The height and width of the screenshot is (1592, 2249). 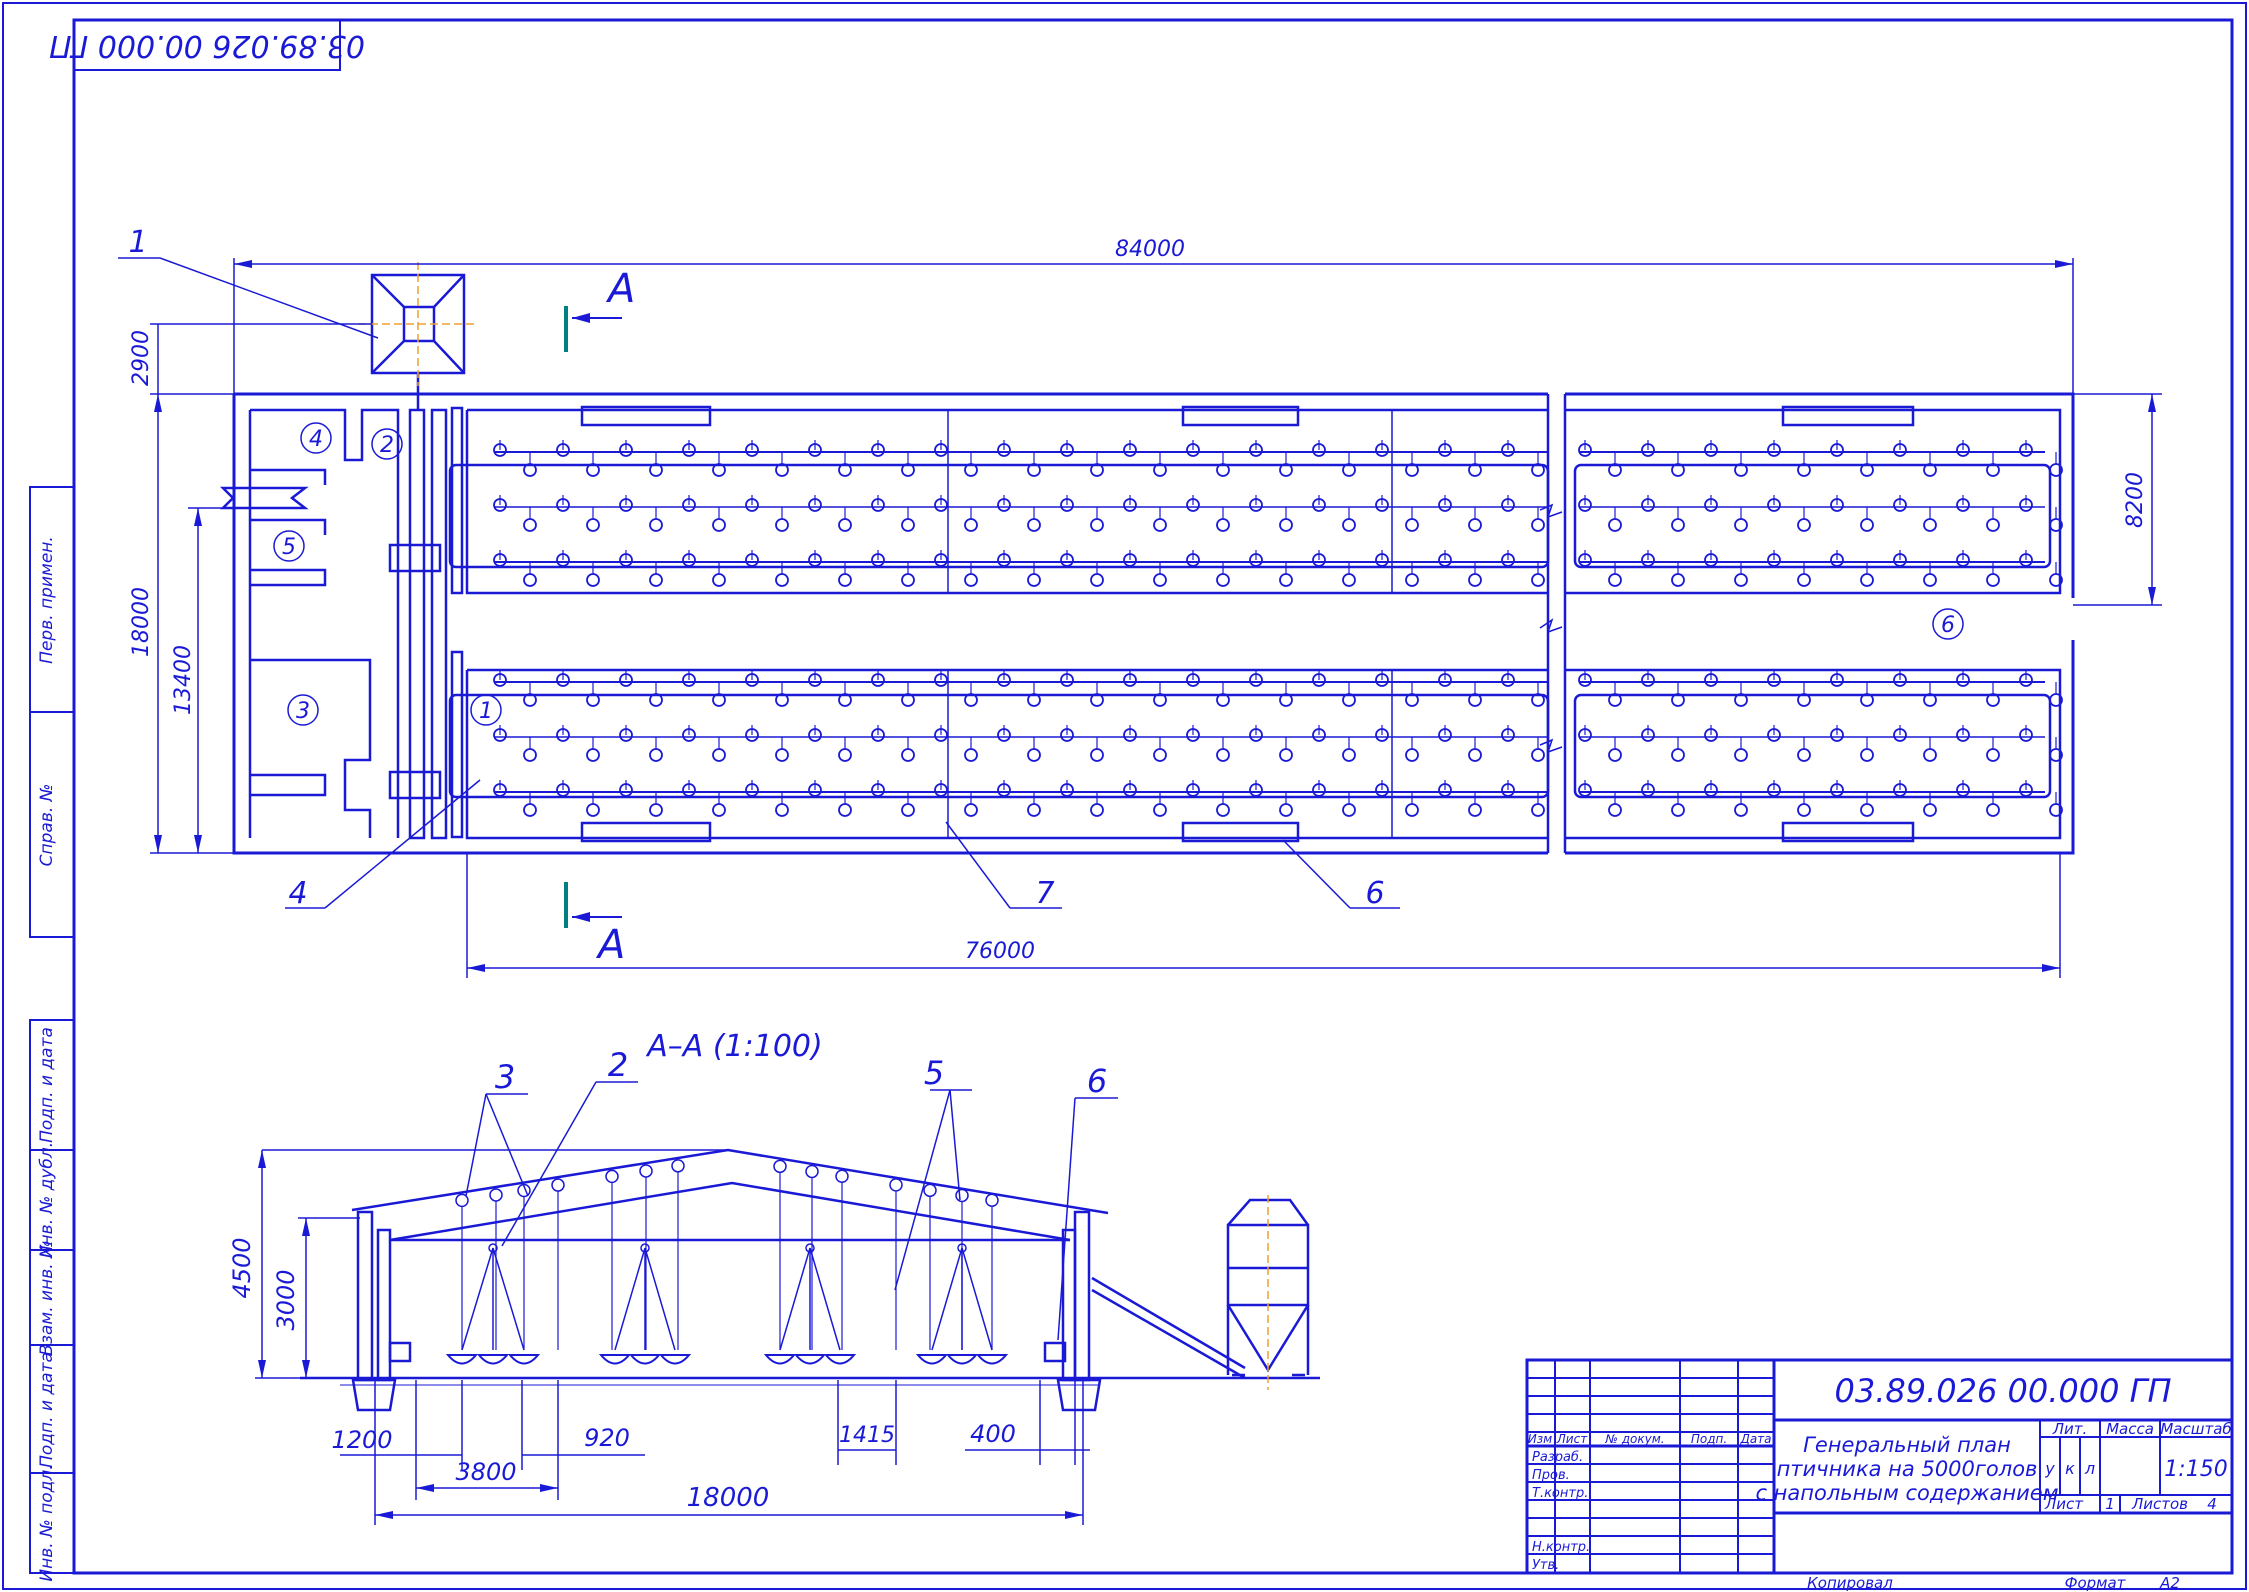 I want to click on sheet-label: Лист, so click(x=2064, y=1504).